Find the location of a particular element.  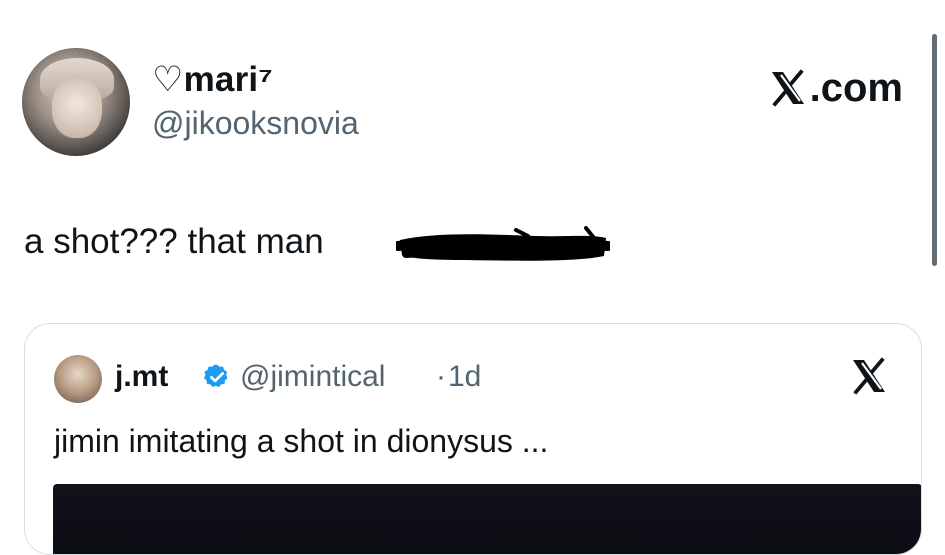

quoted-author-avatar is located at coordinates (78, 379).